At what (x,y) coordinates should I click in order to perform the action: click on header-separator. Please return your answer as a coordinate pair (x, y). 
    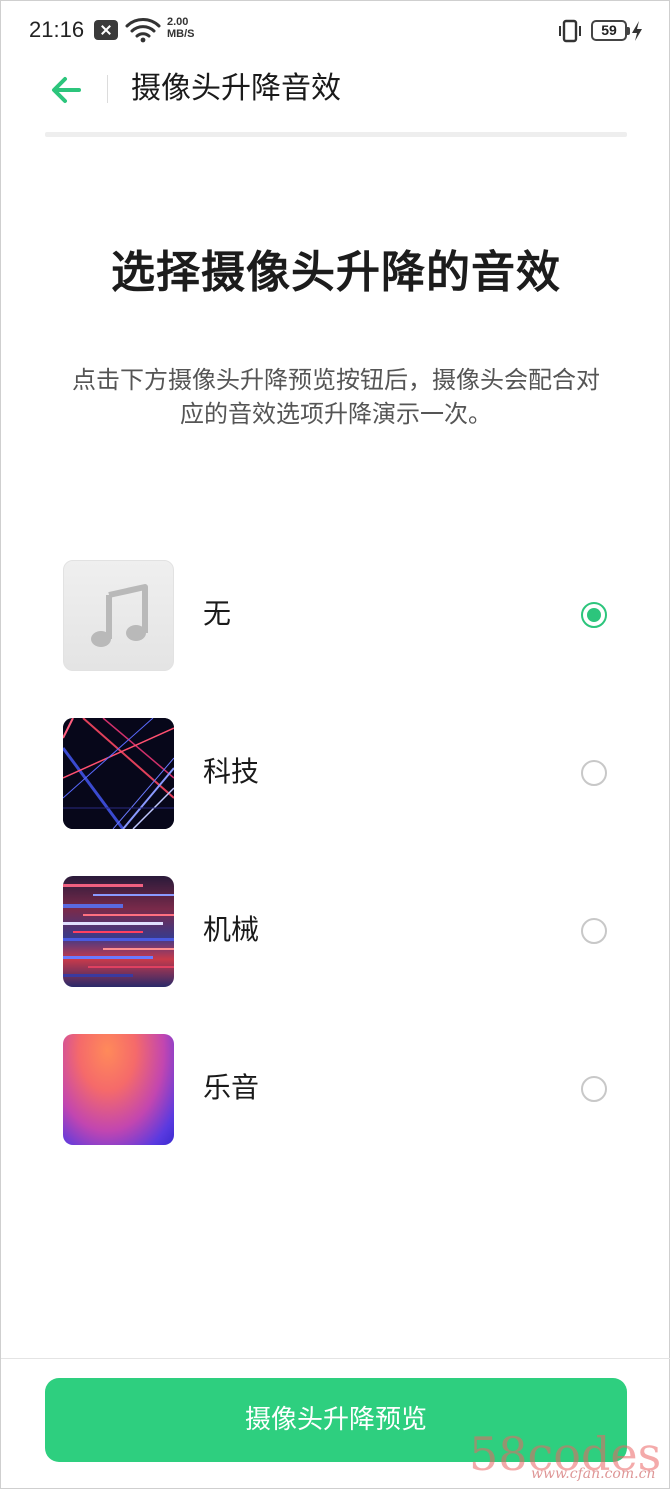
    Looking at the image, I should click on (336, 134).